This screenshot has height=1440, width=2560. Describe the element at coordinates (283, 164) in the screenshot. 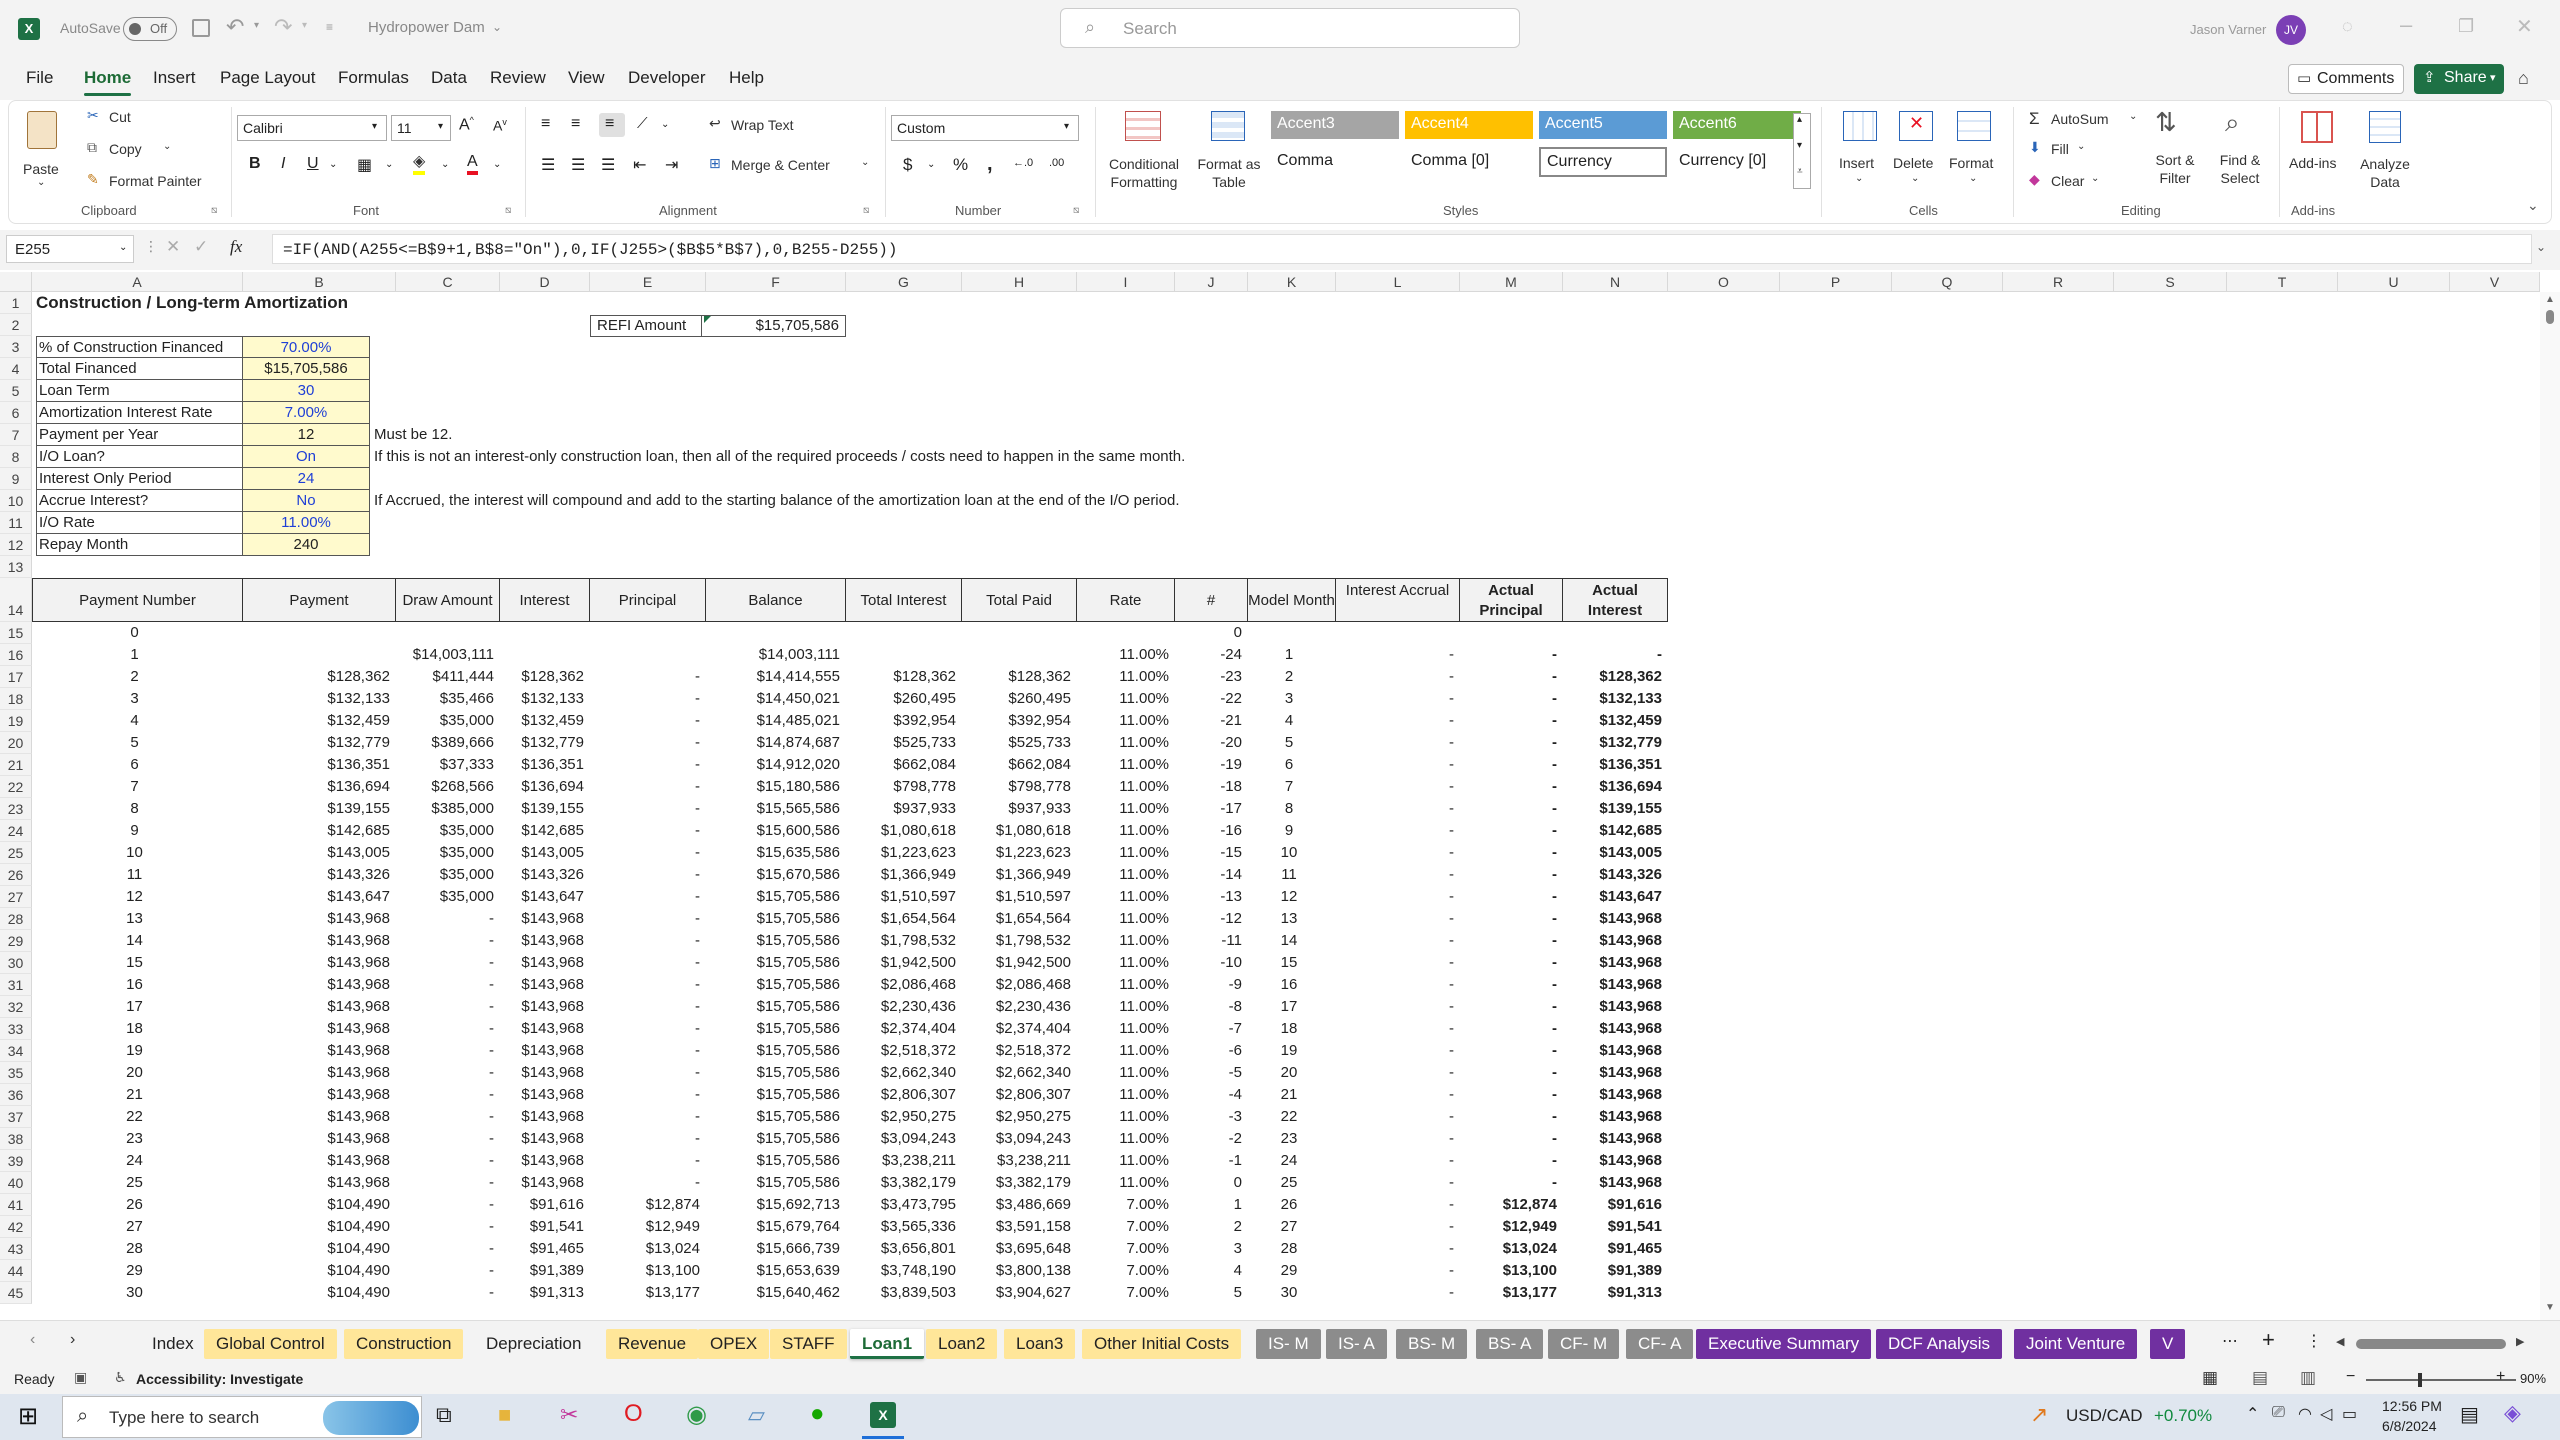

I see `italic-icon: I` at that location.